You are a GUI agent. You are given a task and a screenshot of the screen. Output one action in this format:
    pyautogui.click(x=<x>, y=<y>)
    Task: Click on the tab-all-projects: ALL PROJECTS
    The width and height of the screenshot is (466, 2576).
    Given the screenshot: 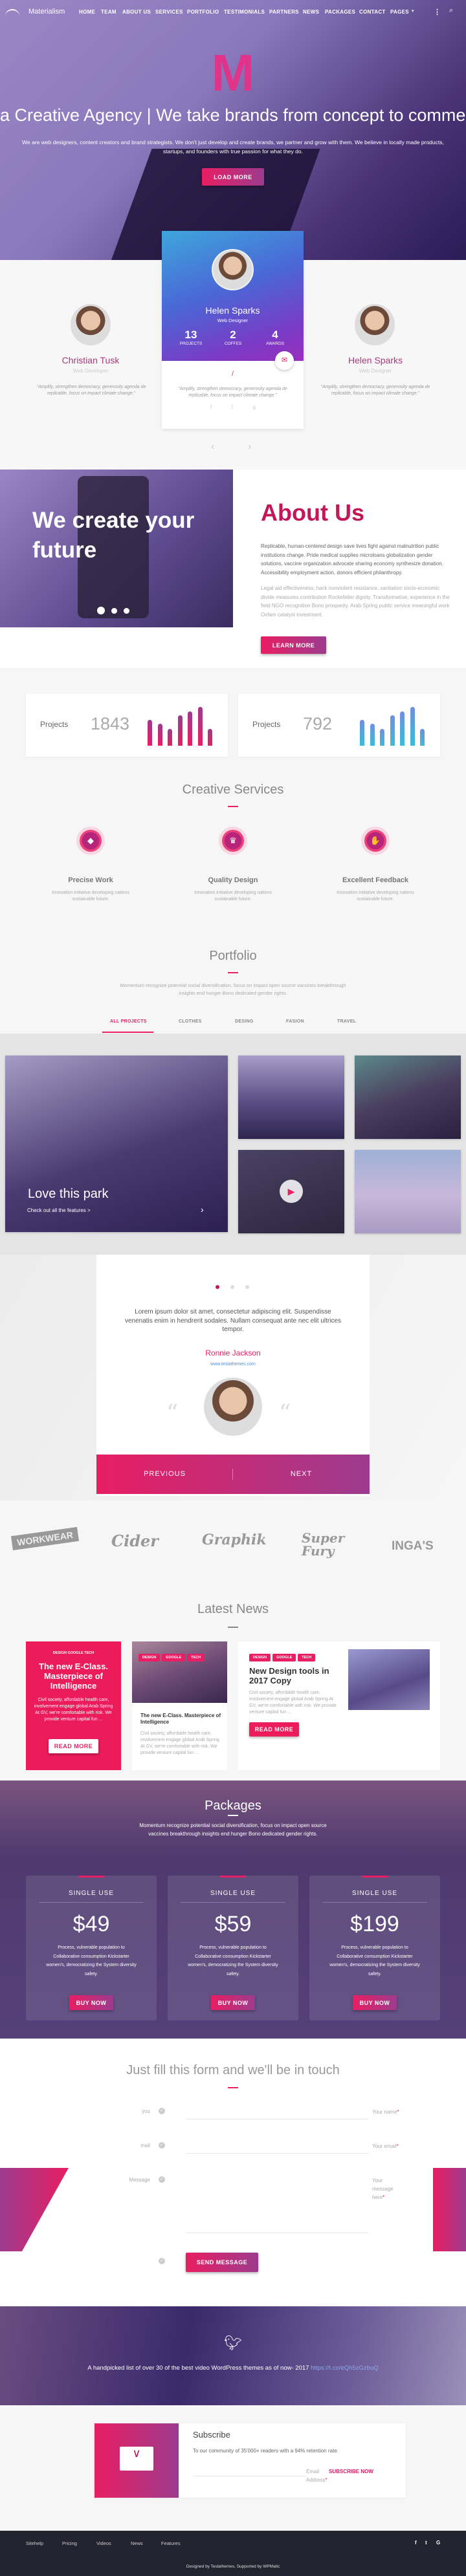 What is the action you would take?
    pyautogui.click(x=128, y=1021)
    